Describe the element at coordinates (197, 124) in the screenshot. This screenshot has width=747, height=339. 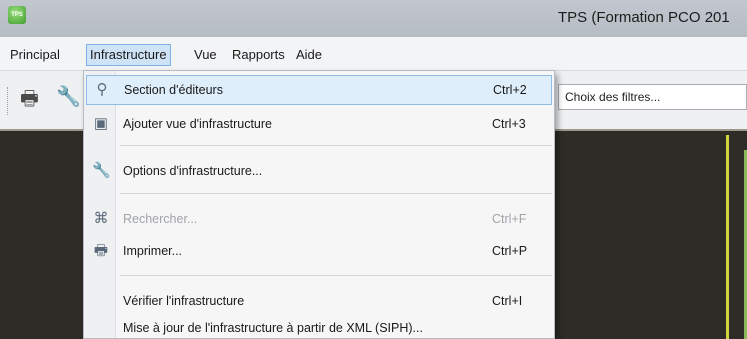
I see `menu-item-label: Ajouter vue d'infrastructure` at that location.